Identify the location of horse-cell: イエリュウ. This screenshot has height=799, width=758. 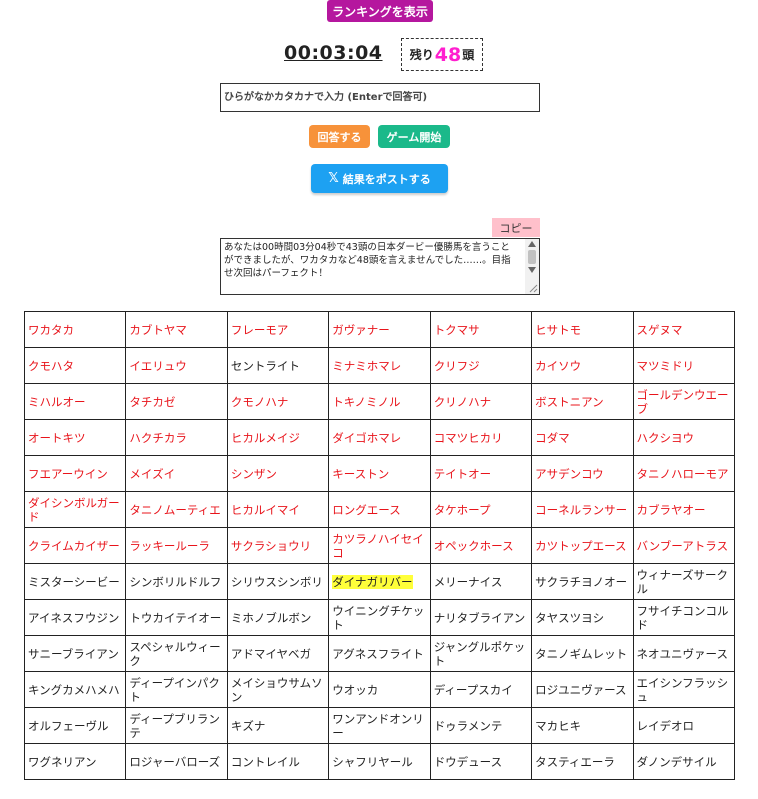
(176, 365).